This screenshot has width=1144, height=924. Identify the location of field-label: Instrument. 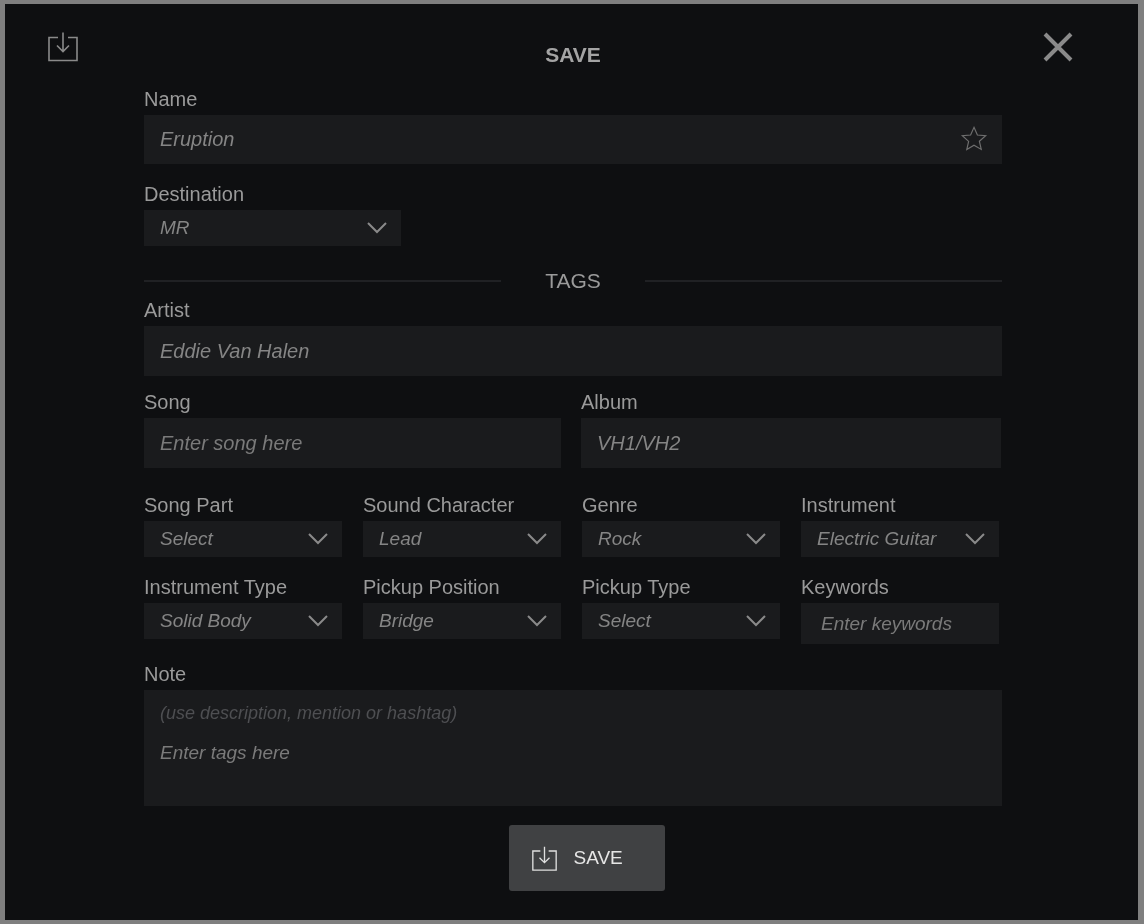
(849, 505).